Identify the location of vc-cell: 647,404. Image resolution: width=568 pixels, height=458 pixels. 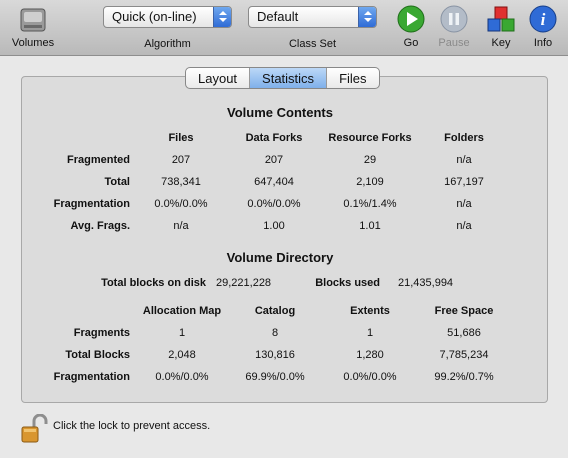
(274, 182).